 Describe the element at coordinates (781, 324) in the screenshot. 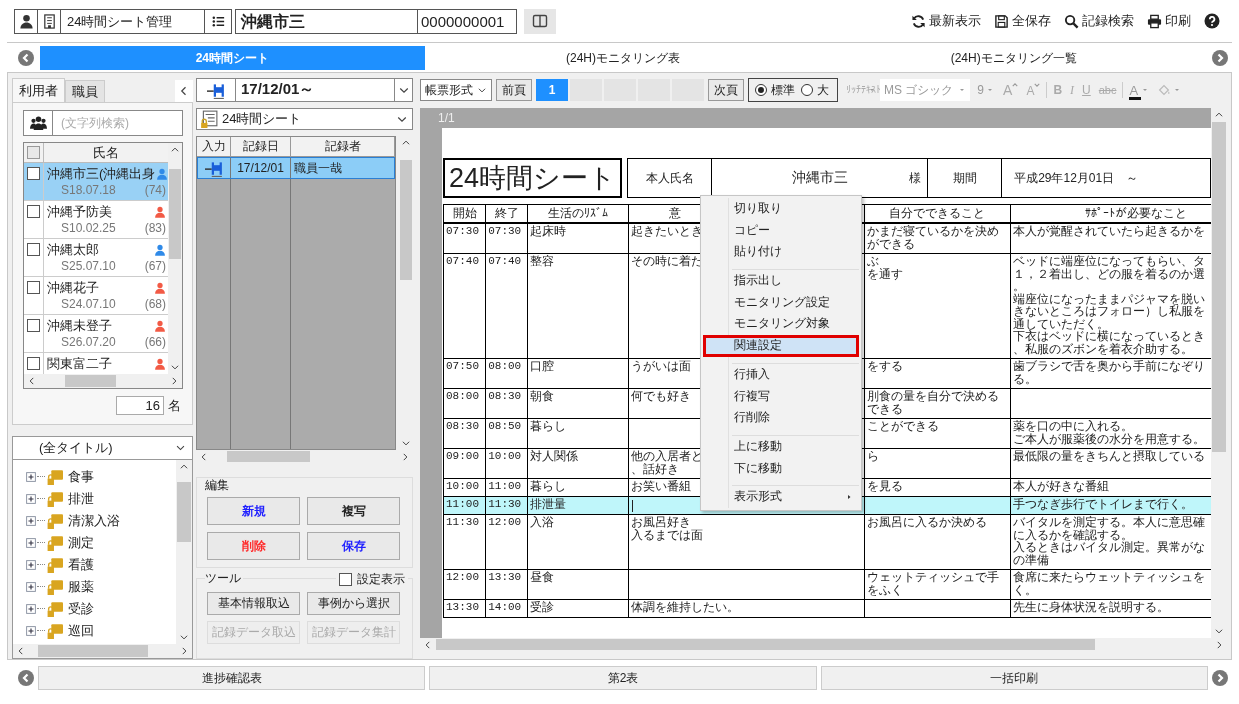

I see `menu-item: モニタリング対象` at that location.